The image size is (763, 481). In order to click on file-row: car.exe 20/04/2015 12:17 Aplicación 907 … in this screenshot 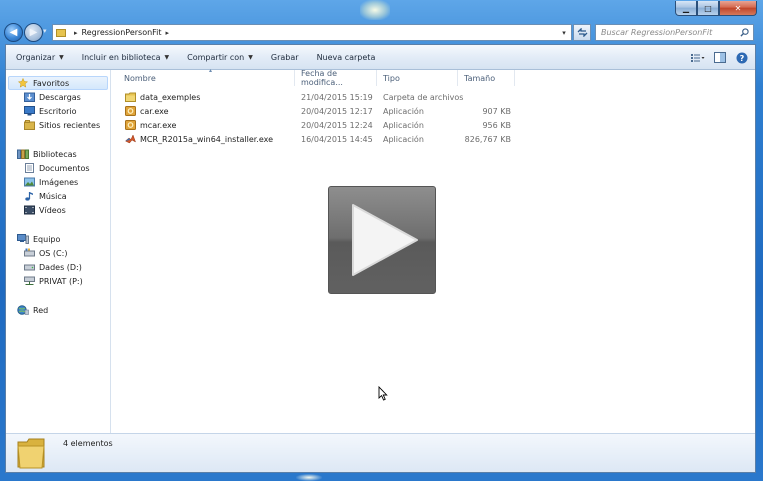, I will do `click(312, 111)`.